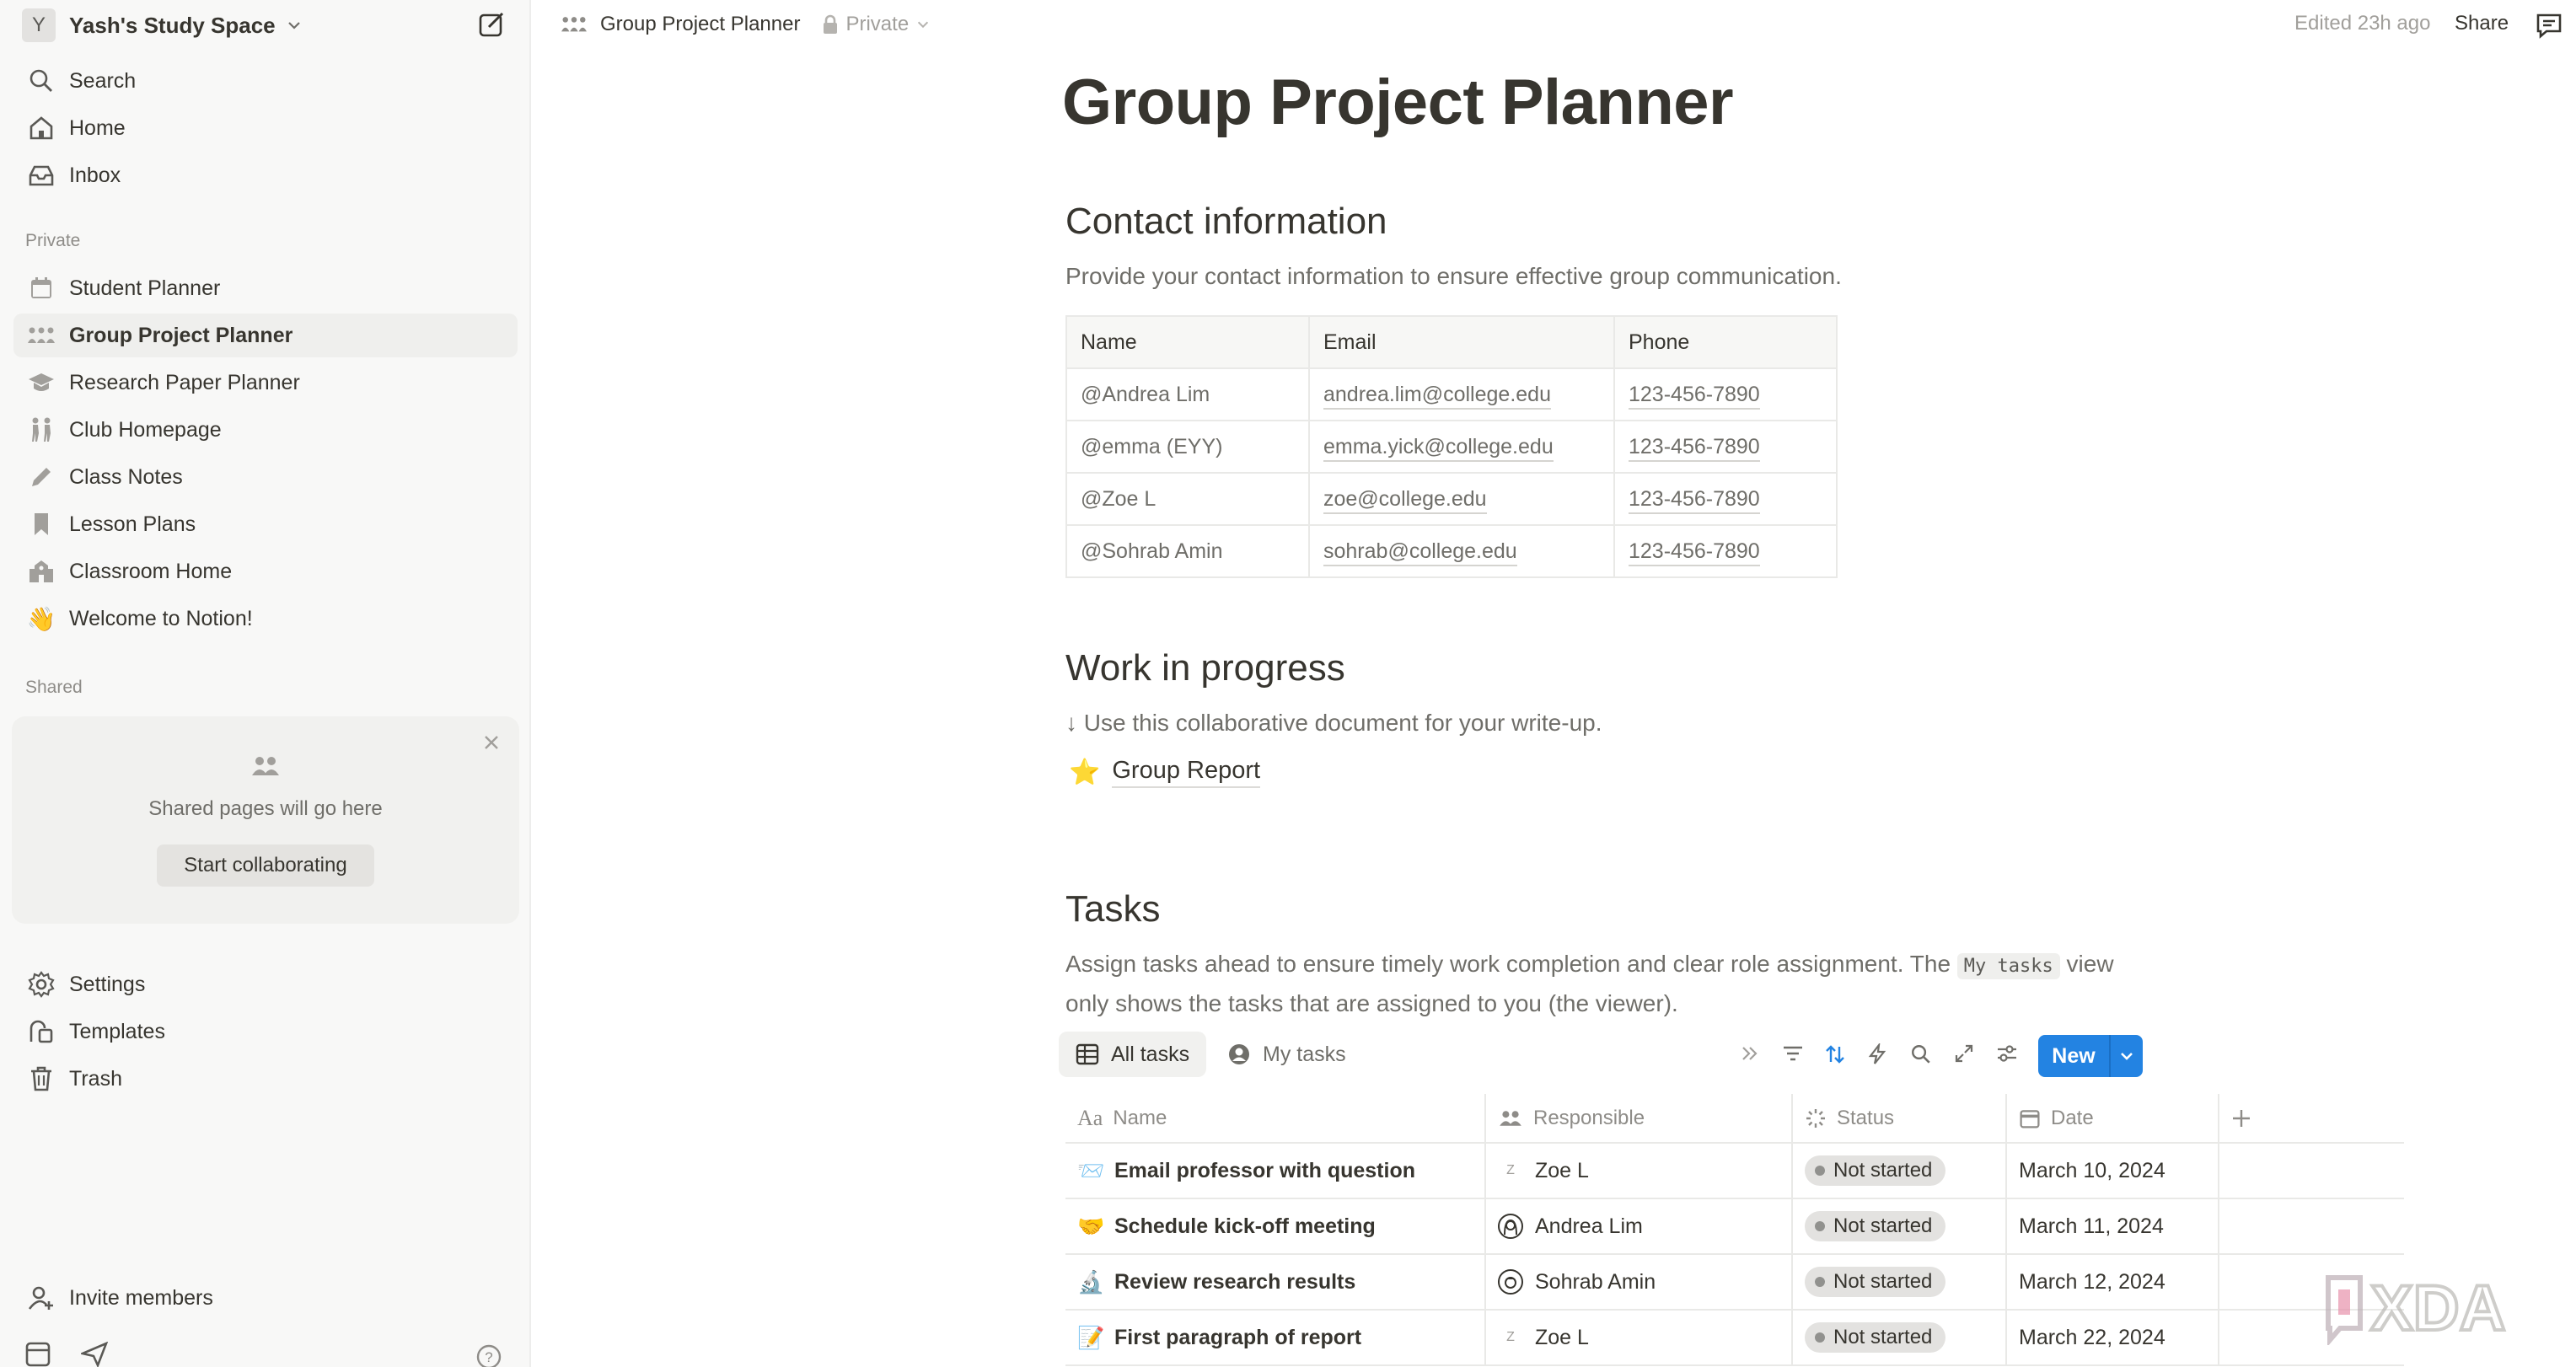 The image size is (2576, 1367). I want to click on sidebar-item-club-homepage: Club Homepage, so click(265, 430).